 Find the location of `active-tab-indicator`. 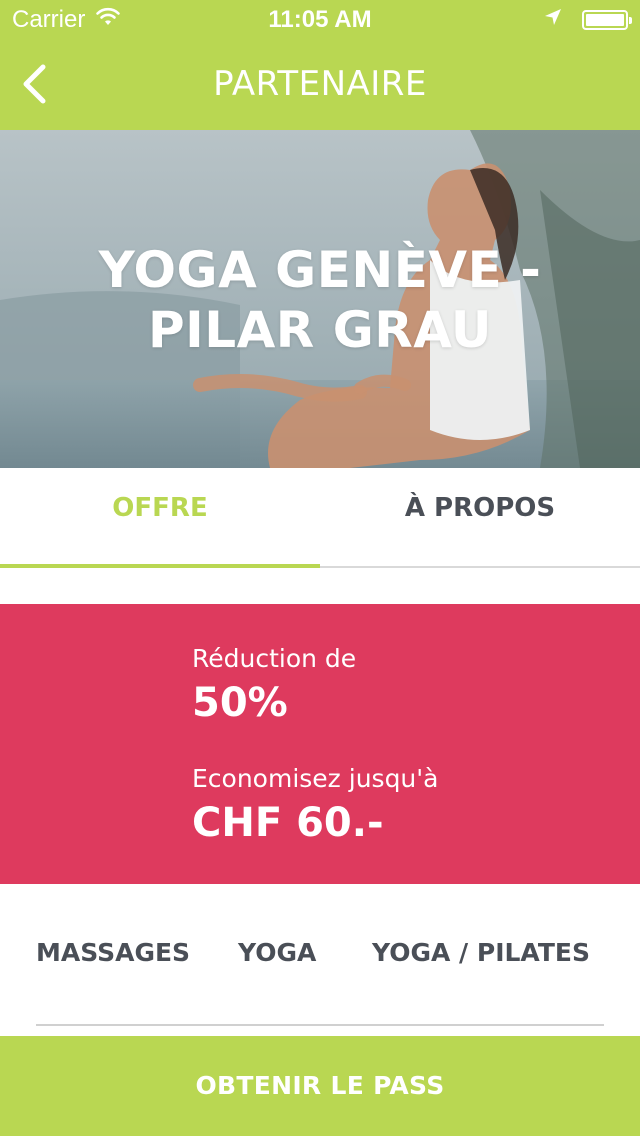

active-tab-indicator is located at coordinates (160, 566).